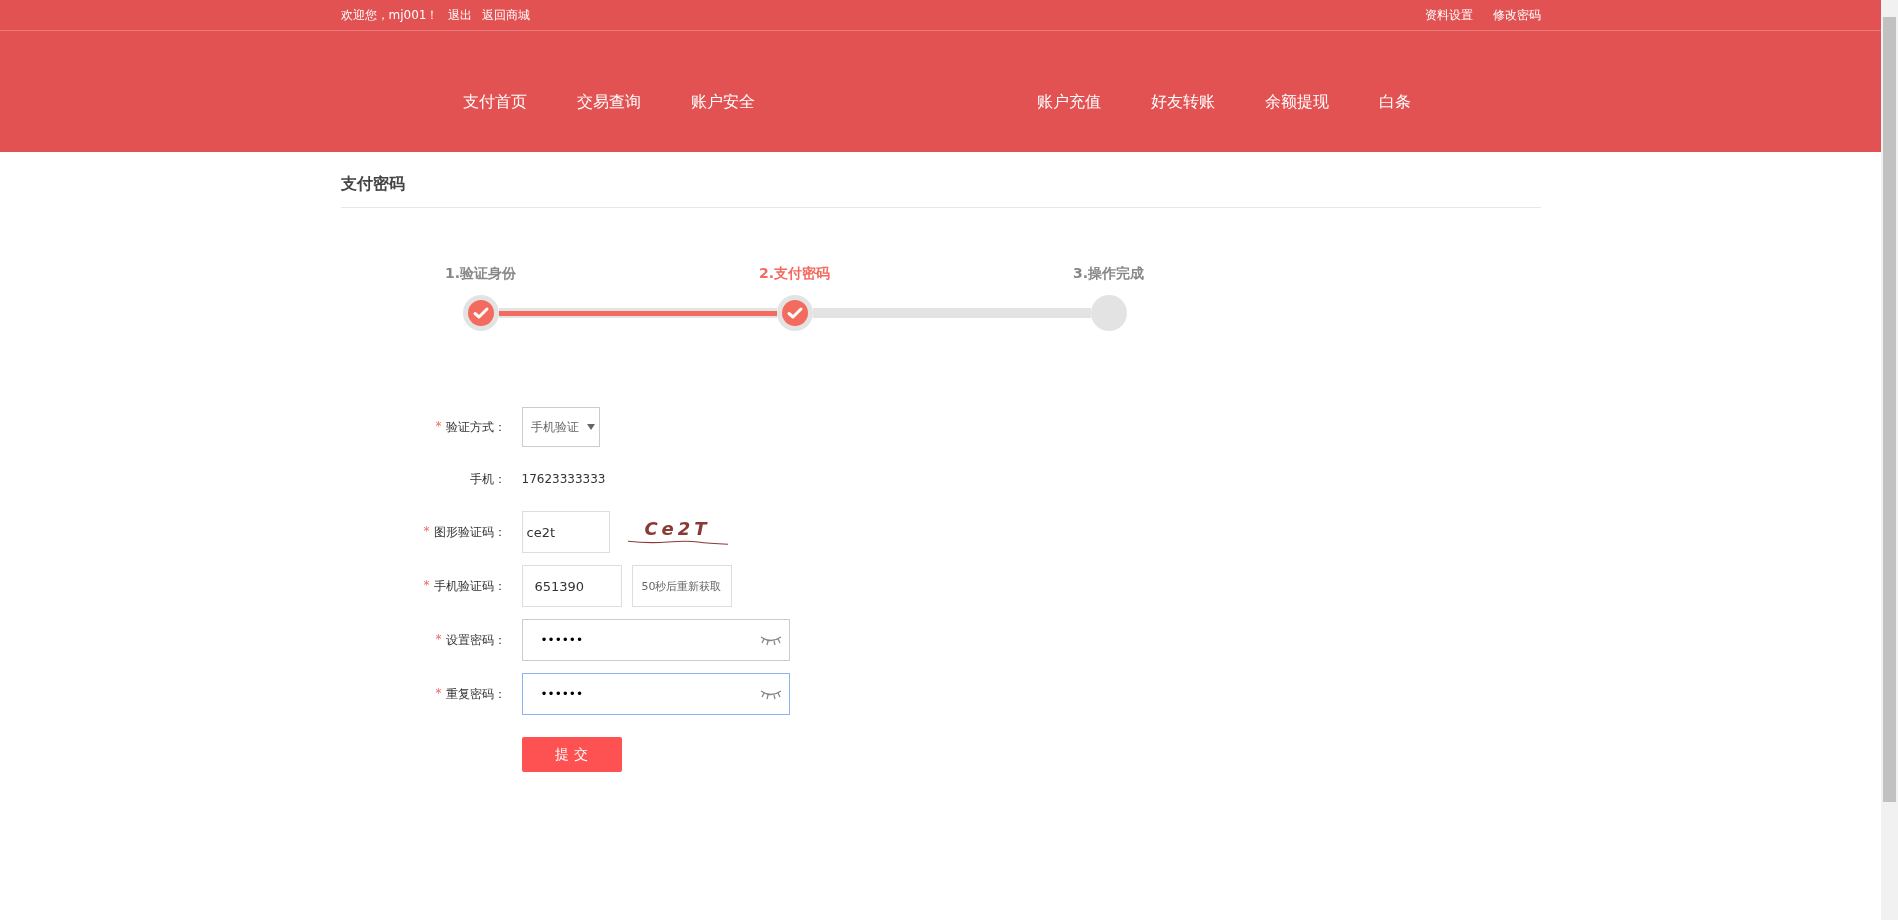 The height and width of the screenshot is (920, 1898). What do you see at coordinates (480, 274) in the screenshot?
I see `step-label: 1.验证身份` at bounding box center [480, 274].